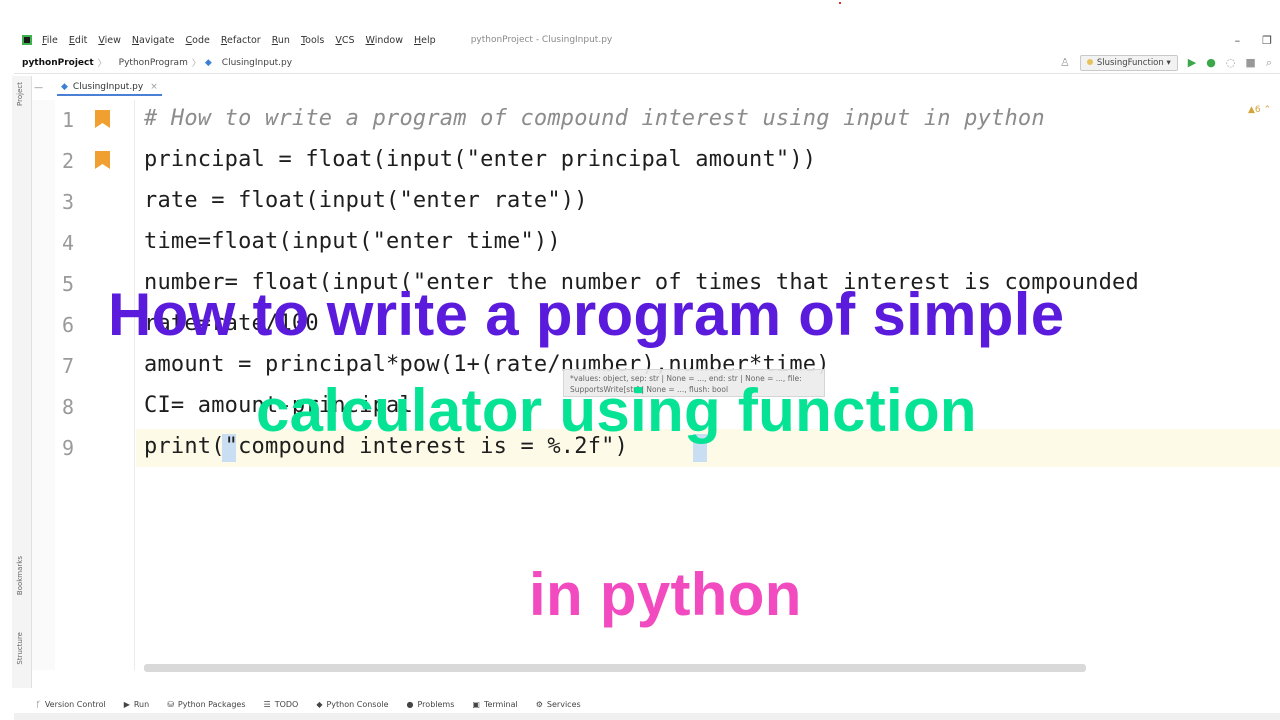 Image resolution: width=1280 pixels, height=720 pixels. What do you see at coordinates (27, 40) in the screenshot?
I see `pycharm-logo-icon` at bounding box center [27, 40].